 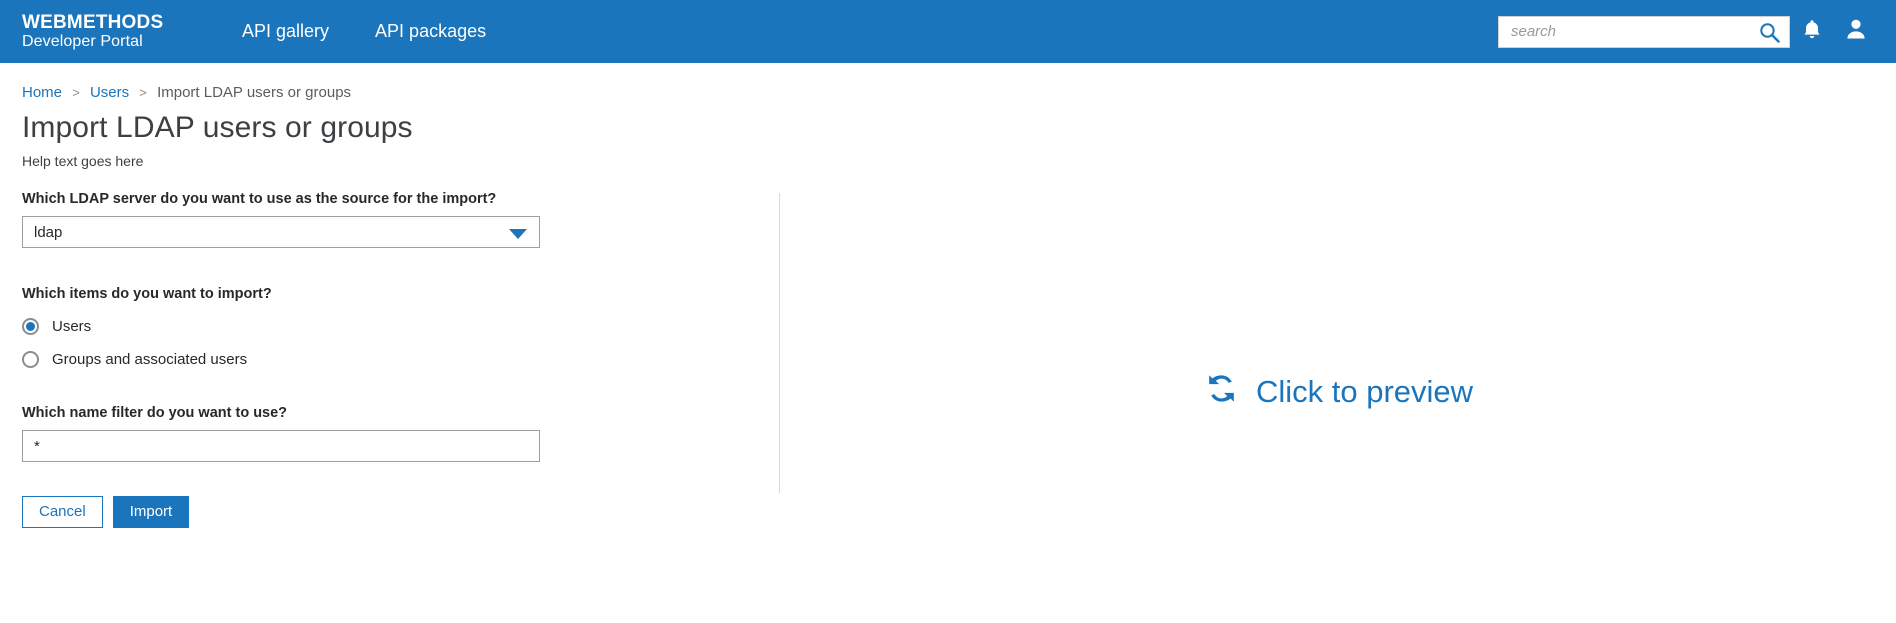 I want to click on nav-item-api-packages: API packages, so click(x=430, y=31).